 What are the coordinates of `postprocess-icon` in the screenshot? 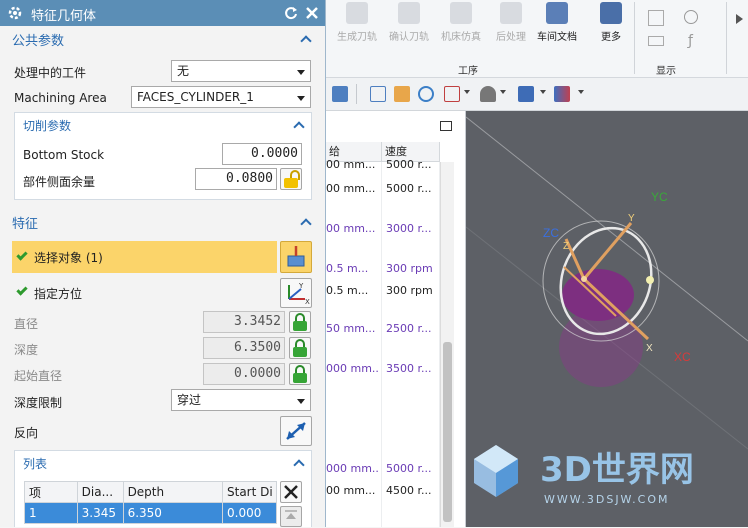 It's located at (511, 13).